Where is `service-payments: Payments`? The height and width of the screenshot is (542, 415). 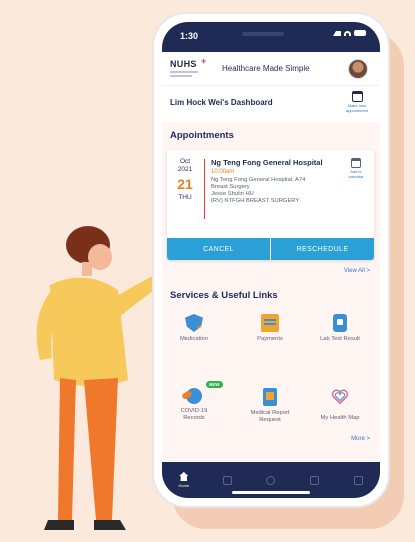 service-payments: Payments is located at coordinates (270, 328).